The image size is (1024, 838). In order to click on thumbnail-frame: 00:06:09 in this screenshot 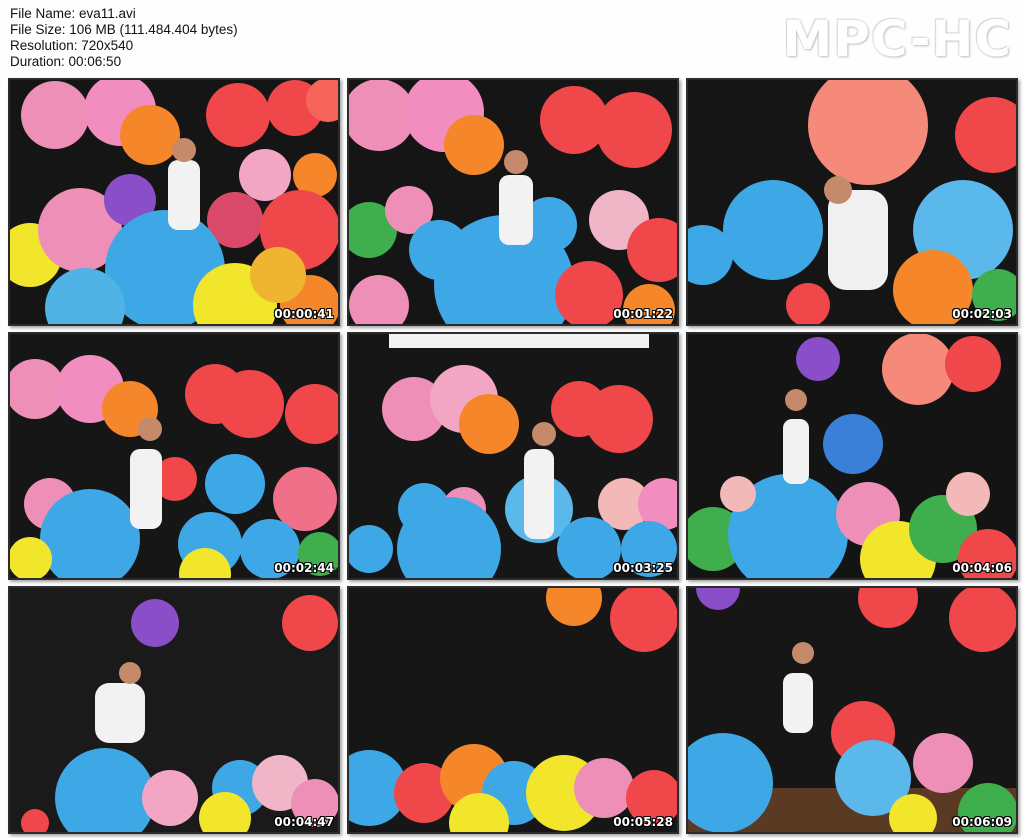, I will do `click(852, 710)`.